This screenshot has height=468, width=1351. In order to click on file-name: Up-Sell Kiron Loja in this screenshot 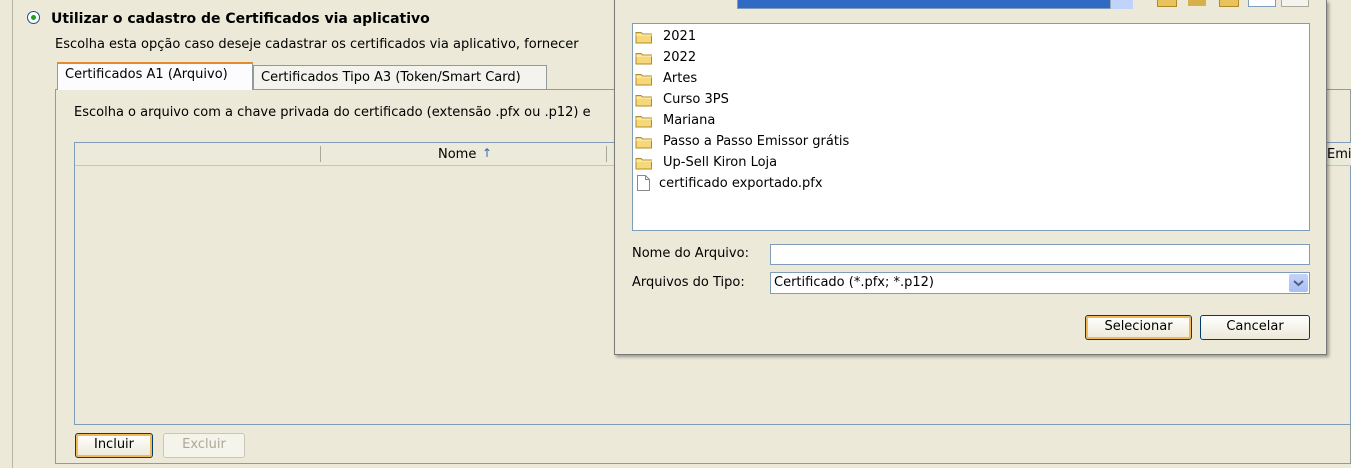, I will do `click(720, 162)`.